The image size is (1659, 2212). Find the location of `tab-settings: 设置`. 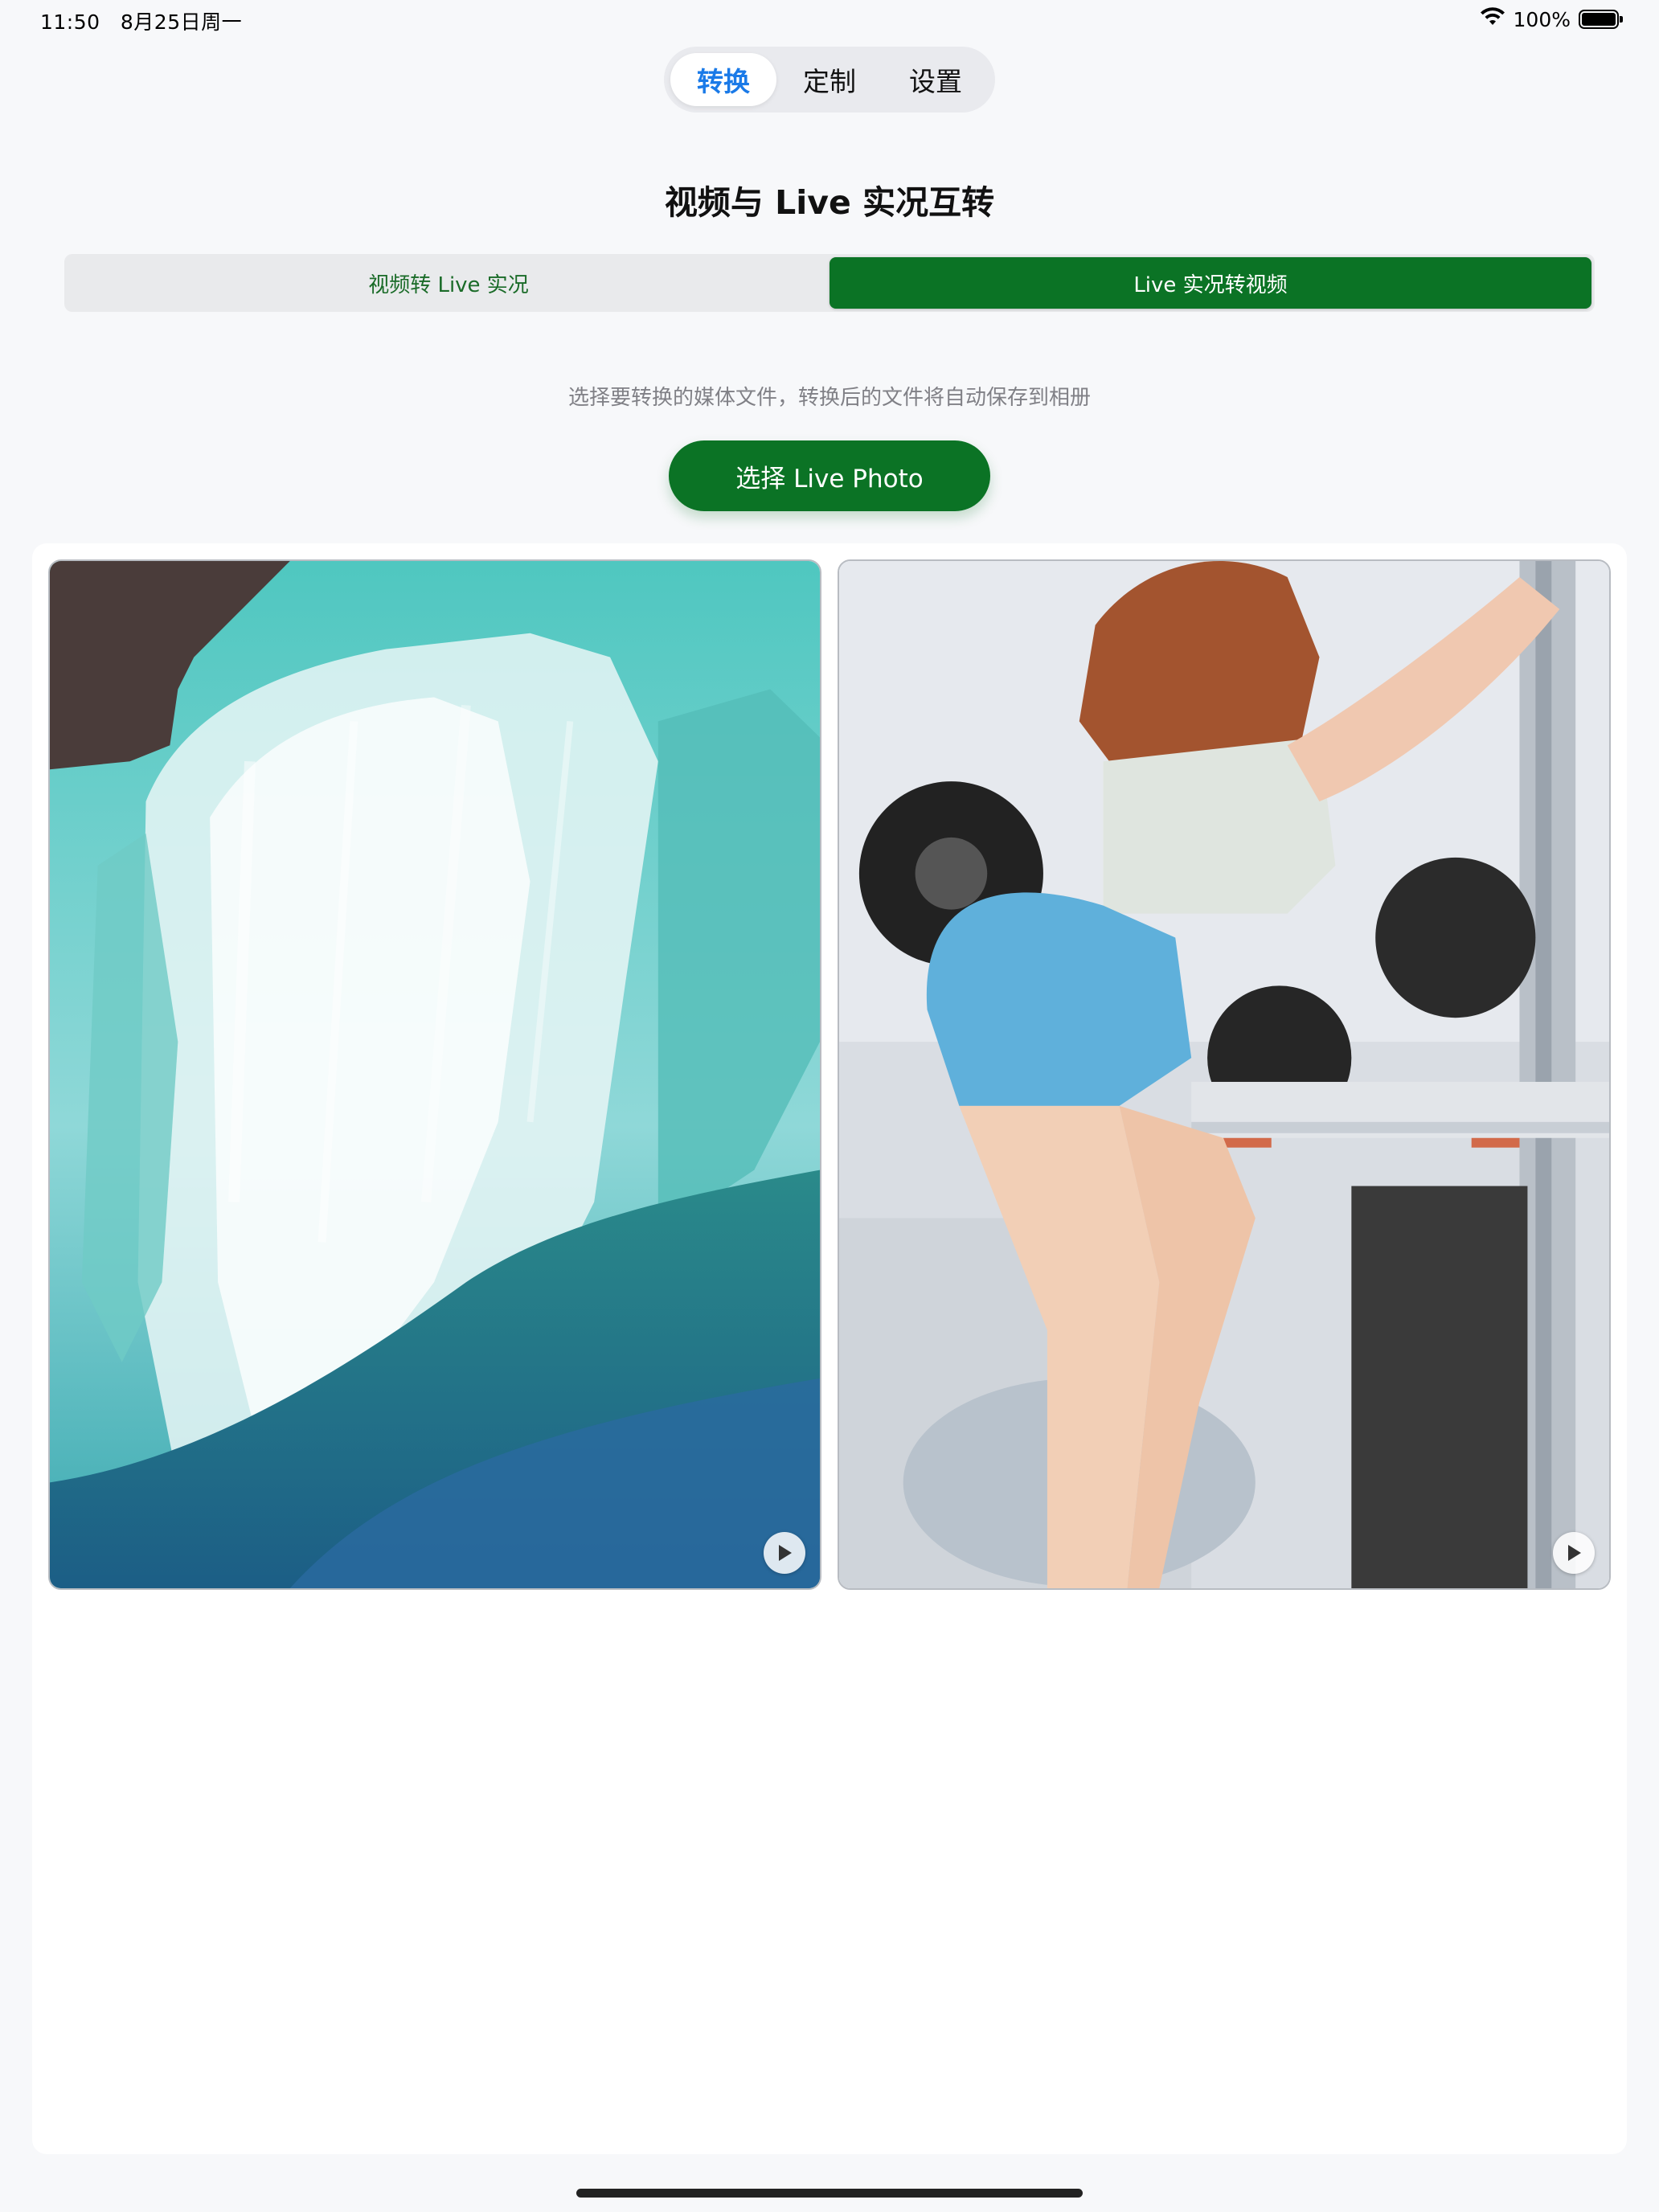

tab-settings: 设置 is located at coordinates (936, 79).